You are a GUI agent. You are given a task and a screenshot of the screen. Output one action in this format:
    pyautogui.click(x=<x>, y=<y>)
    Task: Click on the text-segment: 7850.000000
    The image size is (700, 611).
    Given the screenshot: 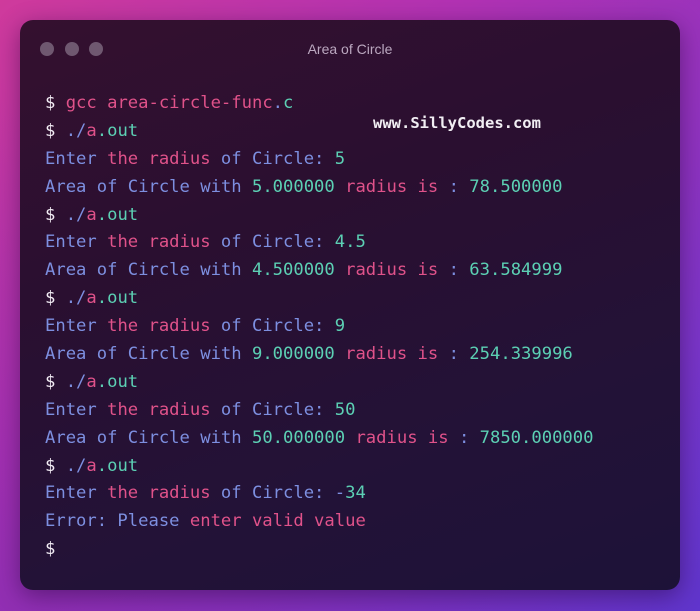 What is the action you would take?
    pyautogui.click(x=536, y=437)
    